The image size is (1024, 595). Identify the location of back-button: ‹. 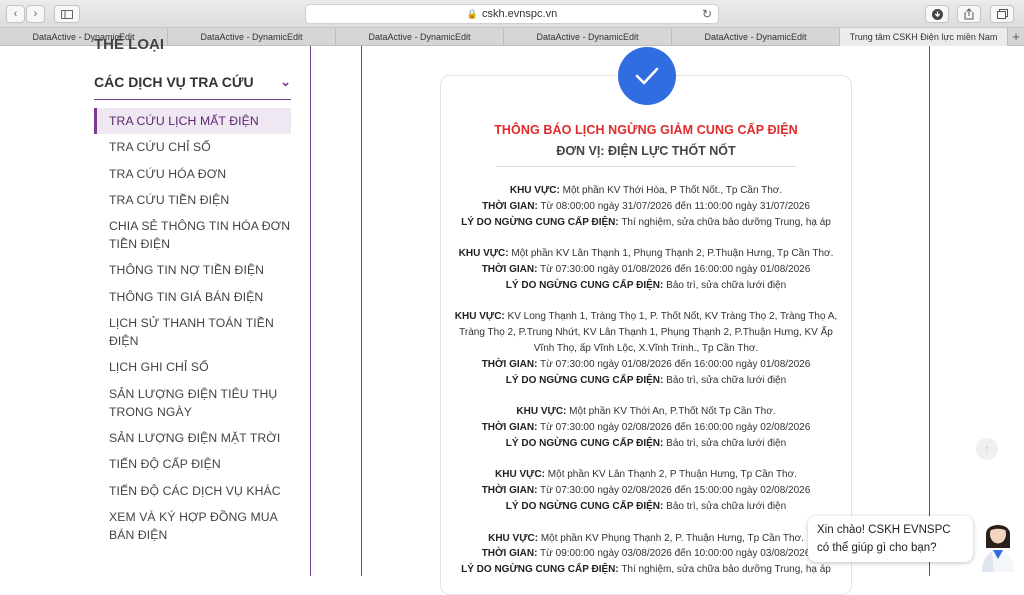
(15, 14).